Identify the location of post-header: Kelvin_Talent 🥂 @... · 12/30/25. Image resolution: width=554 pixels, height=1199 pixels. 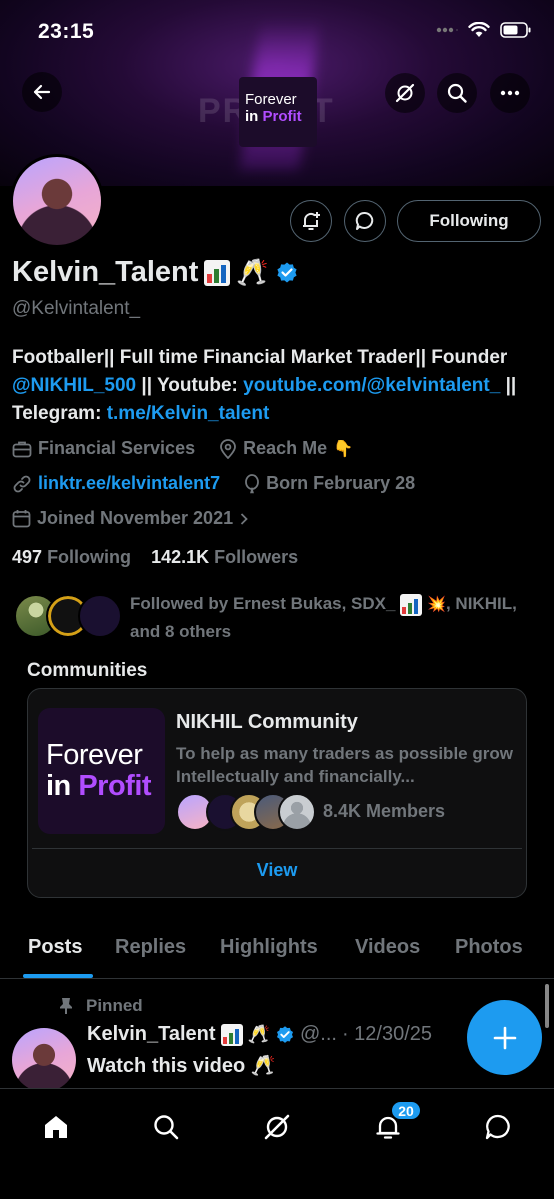
(259, 1034).